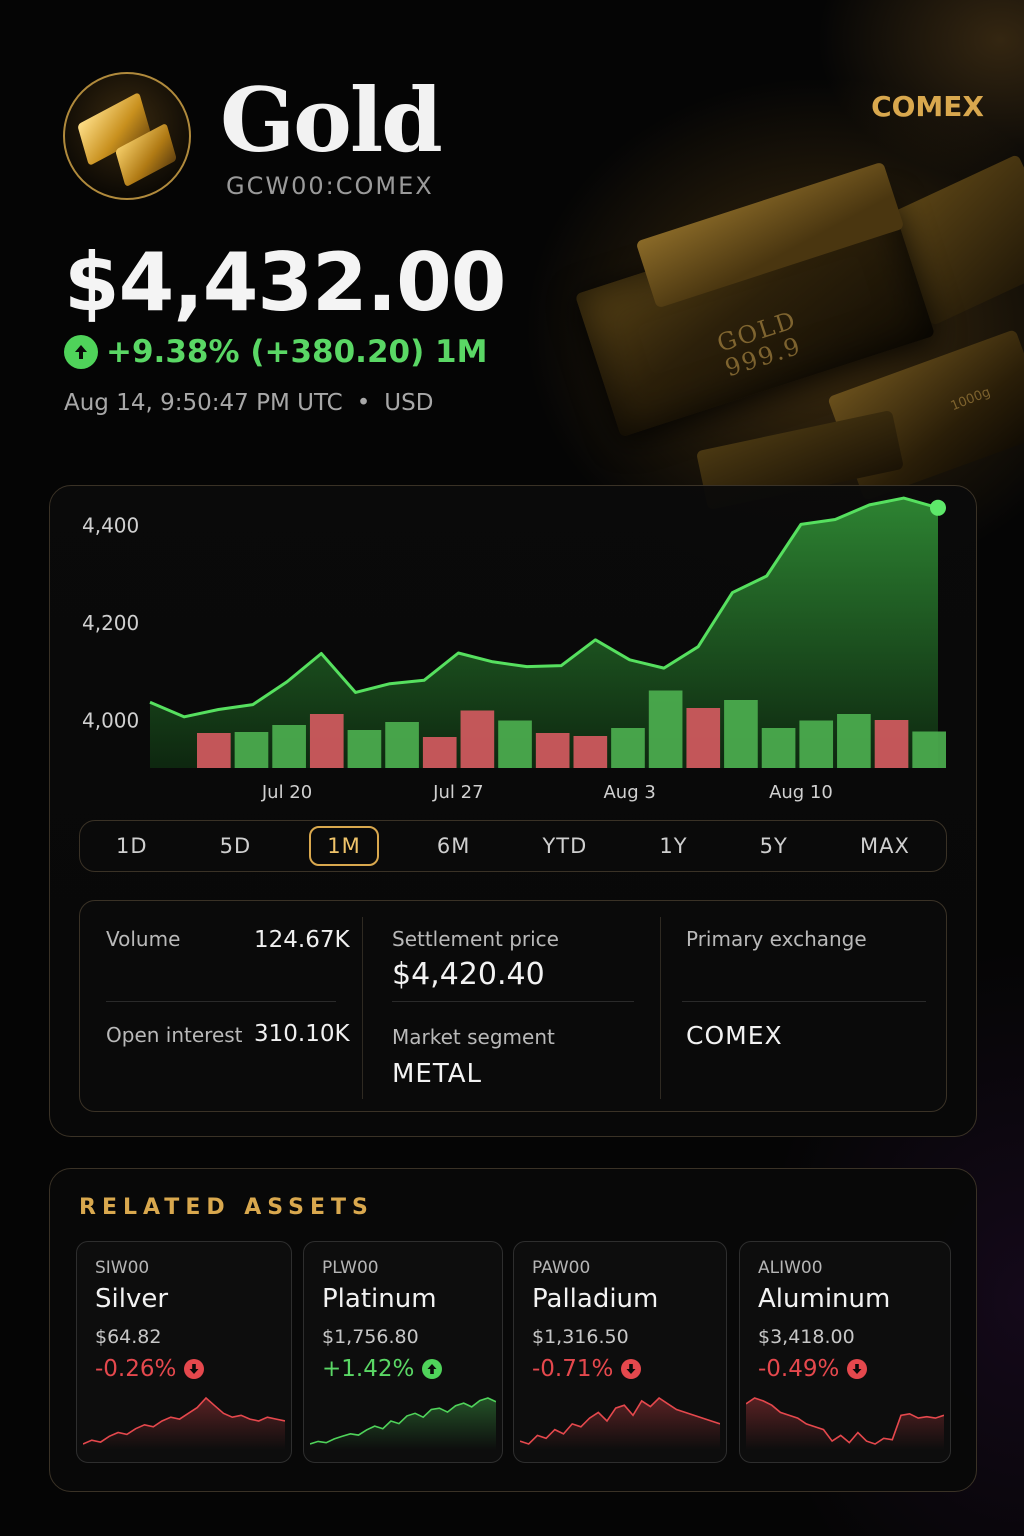 This screenshot has height=1536, width=1024. Describe the element at coordinates (297, 352) in the screenshot. I see `change-text: +9.38% (+380.20) 1M` at that location.